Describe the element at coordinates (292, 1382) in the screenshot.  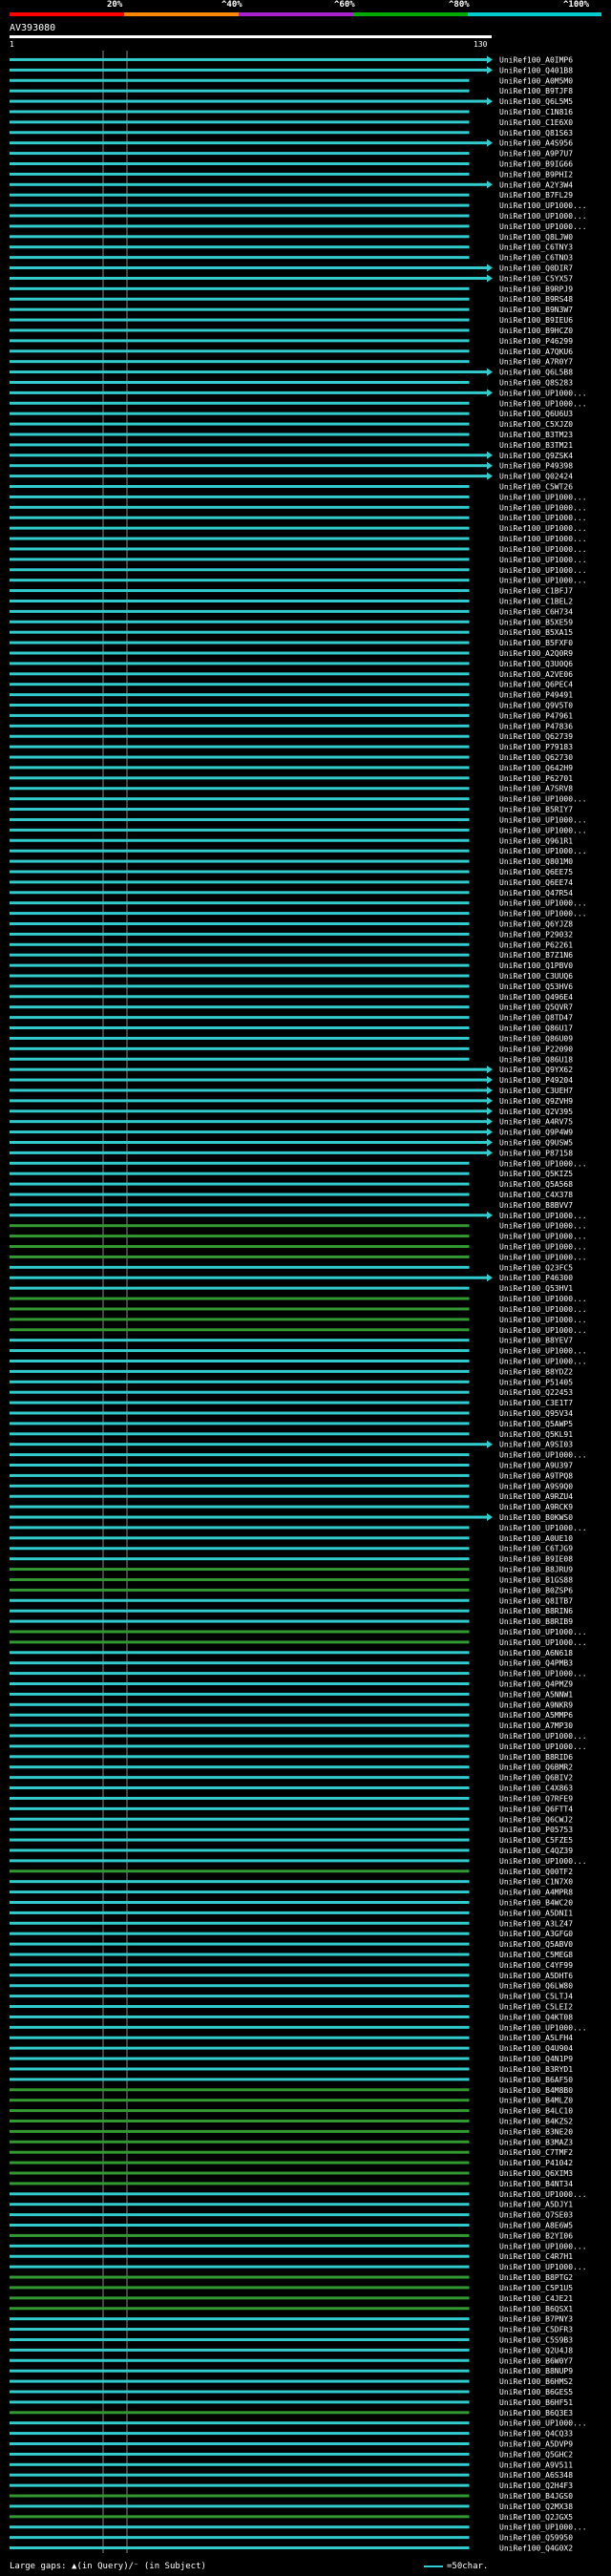
I see `hit-row: UniRef100_P51405` at that location.